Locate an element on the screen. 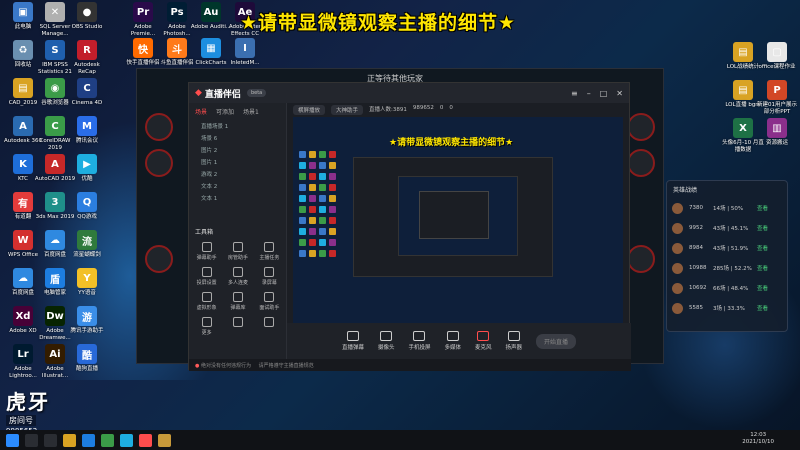 This screenshot has width=800, height=450. audition-icon: Au is located at coordinates (211, 12).